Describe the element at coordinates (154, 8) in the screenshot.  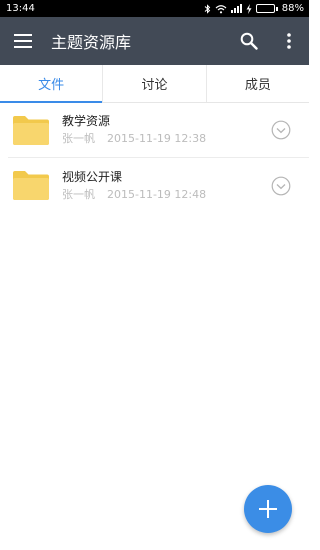
I see `status-bar: 13:44 88%` at that location.